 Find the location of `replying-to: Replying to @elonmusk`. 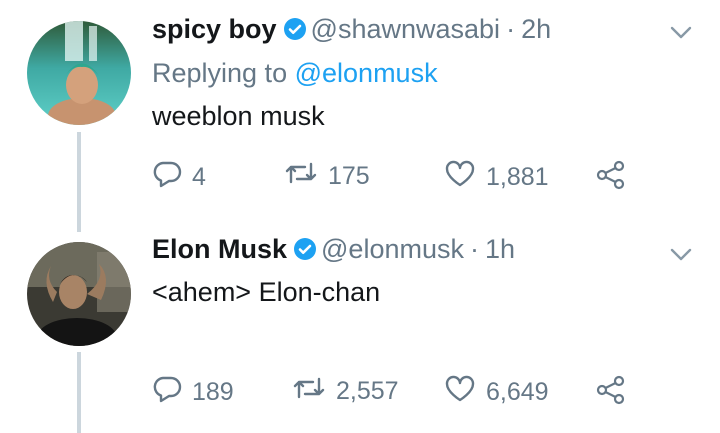

replying-to: Replying to @elonmusk is located at coordinates (295, 73).